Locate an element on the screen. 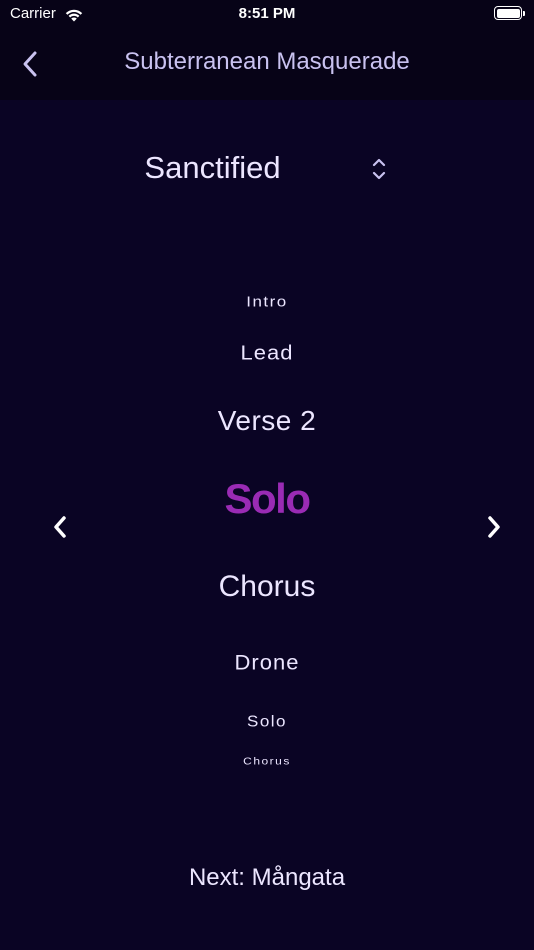  previous-section-button is located at coordinates (60, 527).